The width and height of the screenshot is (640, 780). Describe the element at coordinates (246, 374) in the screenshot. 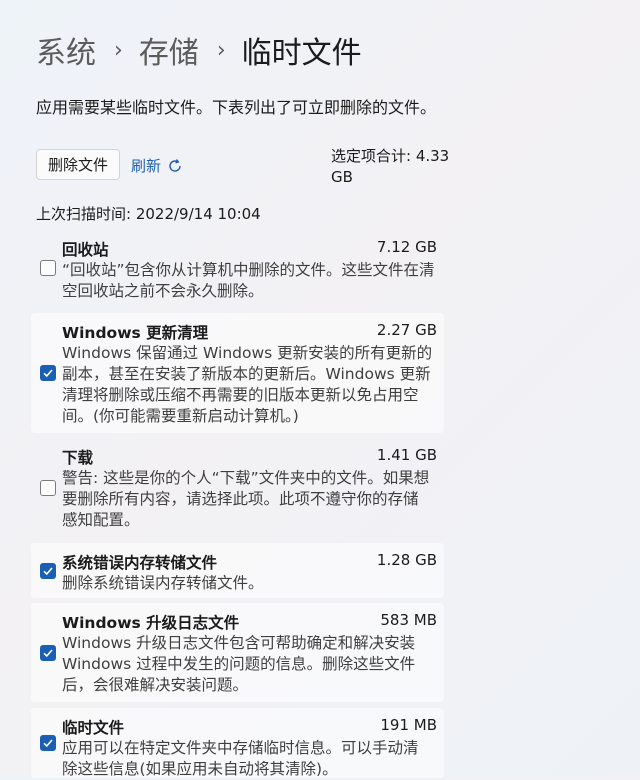

I see `item-description-line: 副本，甚至在安装了新版本的更新后。Windows 更新` at that location.